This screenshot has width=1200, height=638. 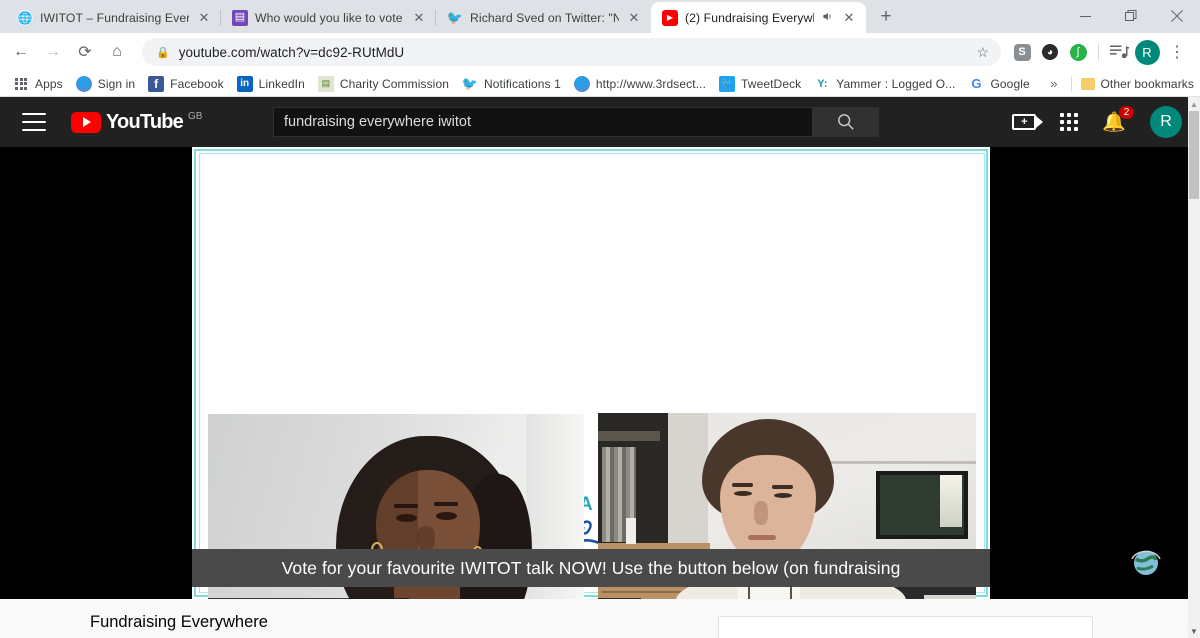 What do you see at coordinates (1146, 561) in the screenshot?
I see `globe-world-logo-icon` at bounding box center [1146, 561].